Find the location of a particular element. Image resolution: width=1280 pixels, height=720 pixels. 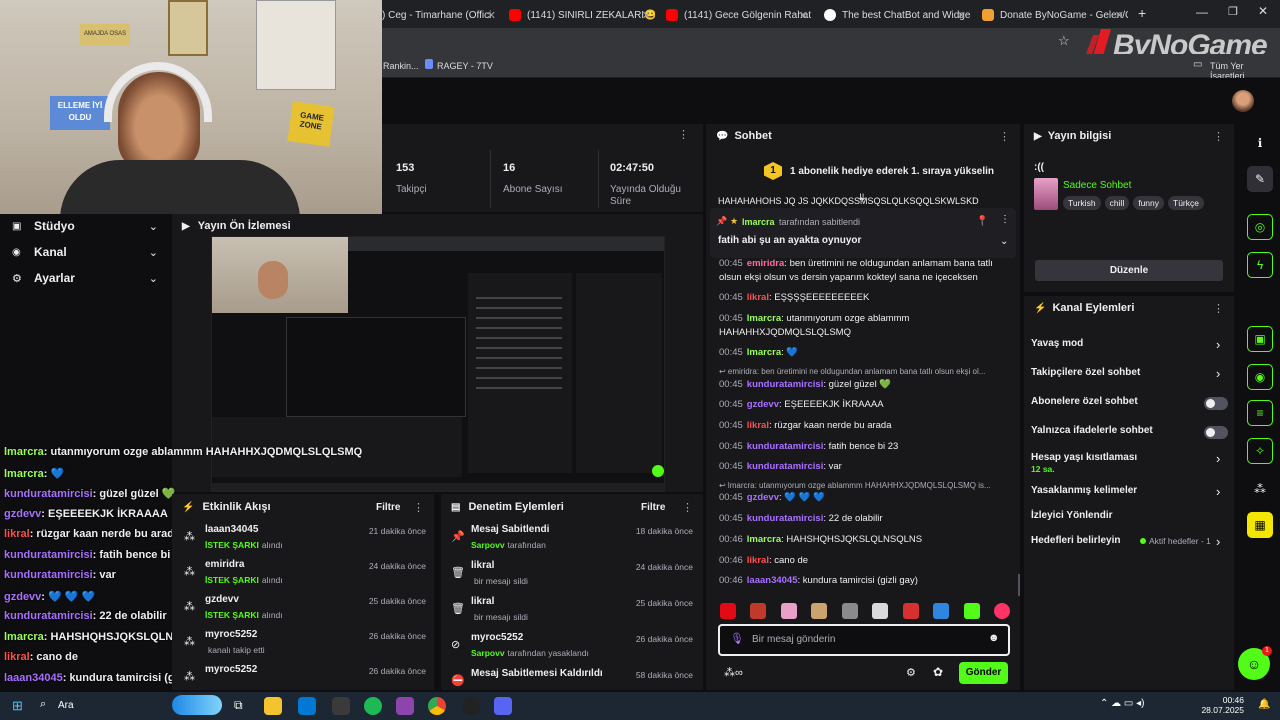

new-tab-icon: + is located at coordinates (1142, 13).